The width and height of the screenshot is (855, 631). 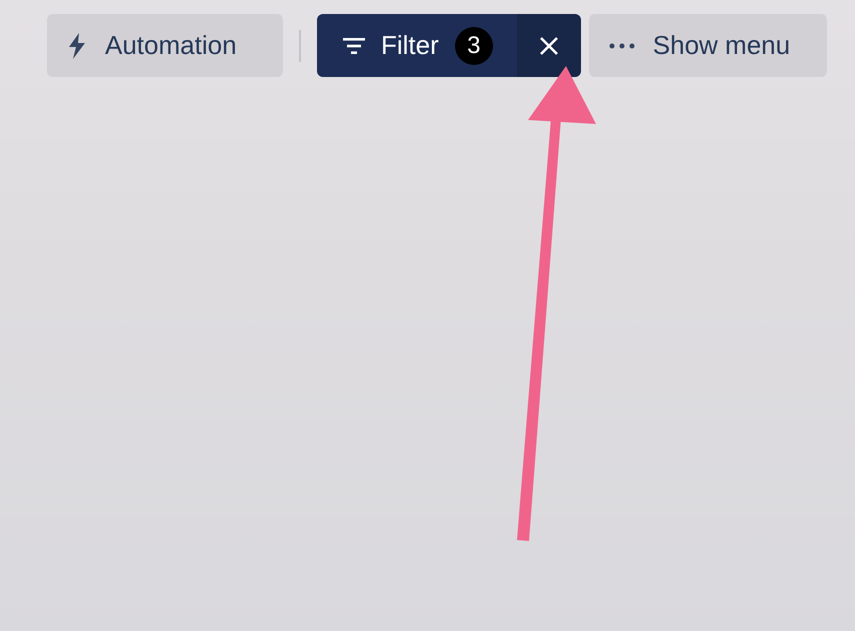 What do you see at coordinates (473, 45) in the screenshot?
I see `filter-count: 3` at bounding box center [473, 45].